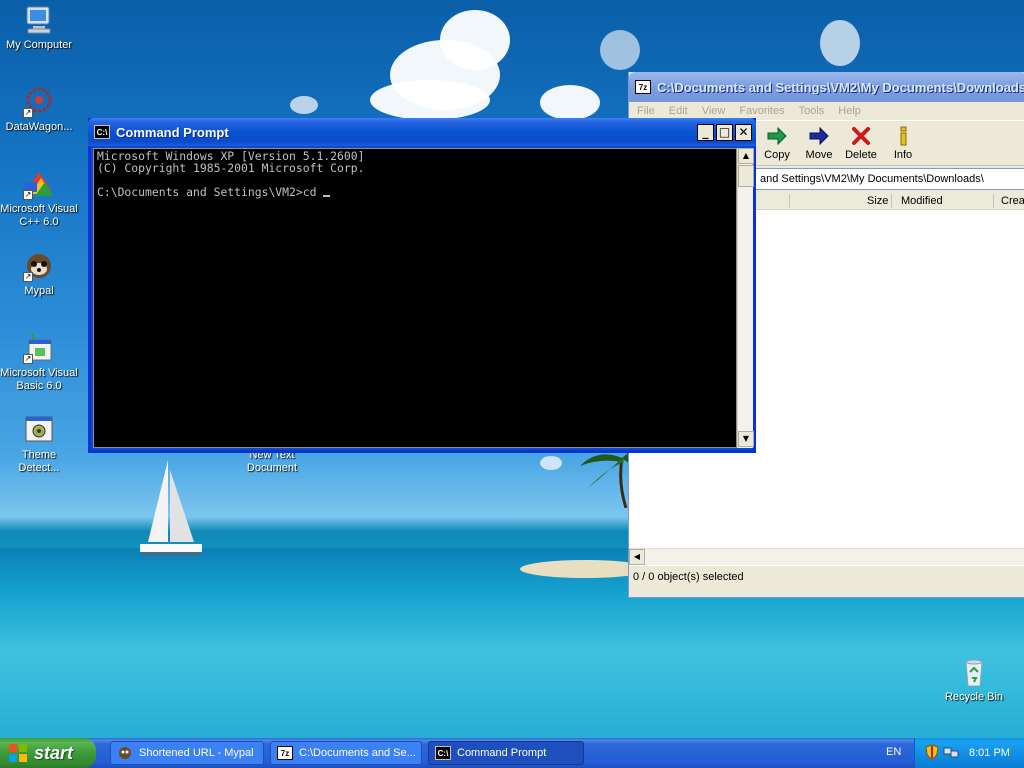  Describe the element at coordinates (688, 577) in the screenshot. I see `status-text: 0 / 0 object(s) selected` at that location.